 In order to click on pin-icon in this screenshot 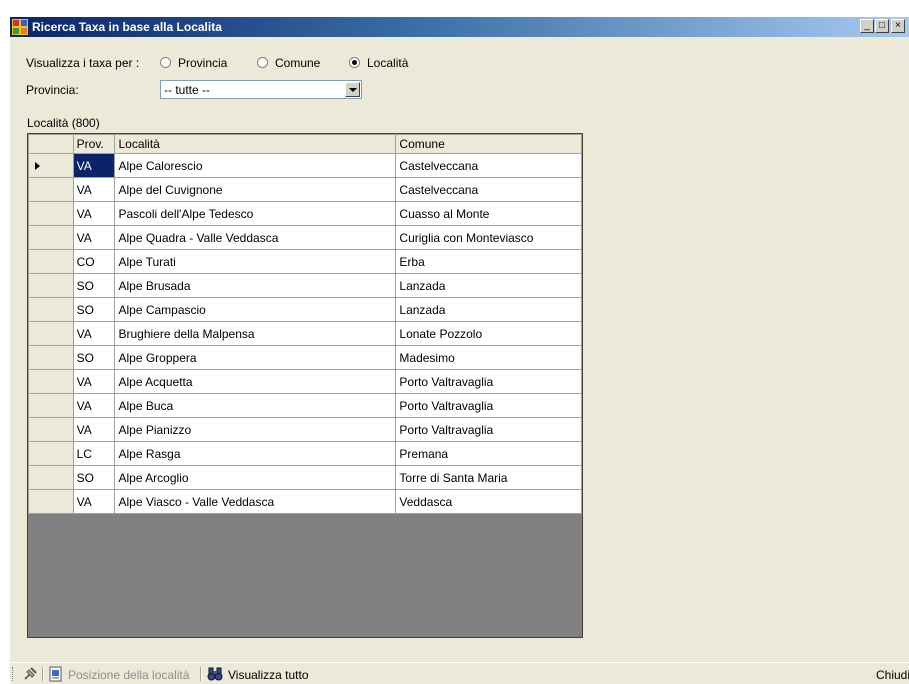, I will do `click(30, 674)`.